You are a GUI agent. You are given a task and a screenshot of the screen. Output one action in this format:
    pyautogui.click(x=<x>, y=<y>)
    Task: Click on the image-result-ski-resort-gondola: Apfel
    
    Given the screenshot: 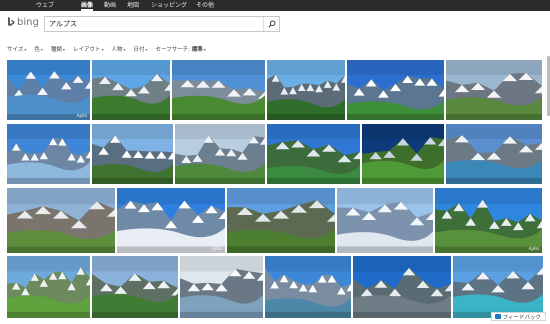 What is the action you would take?
    pyautogui.click(x=171, y=220)
    